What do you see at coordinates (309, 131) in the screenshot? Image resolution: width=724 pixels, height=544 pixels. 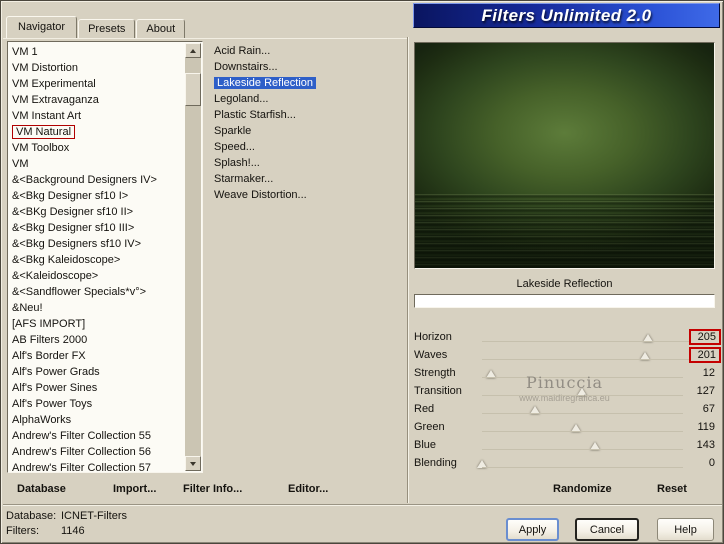 I see `filter-item: Sparkle` at bounding box center [309, 131].